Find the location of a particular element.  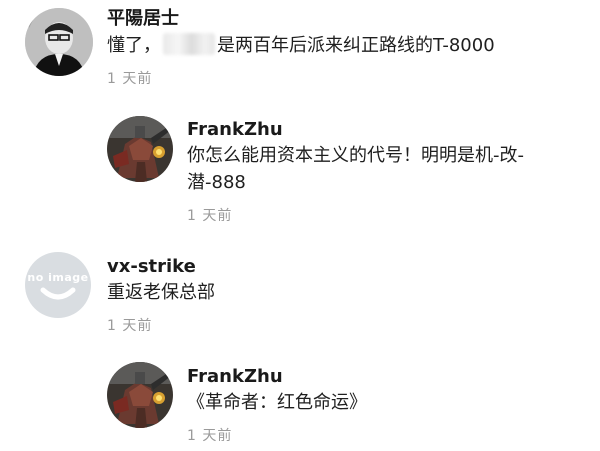

comment-author: 平陽居士 is located at coordinates (143, 19).